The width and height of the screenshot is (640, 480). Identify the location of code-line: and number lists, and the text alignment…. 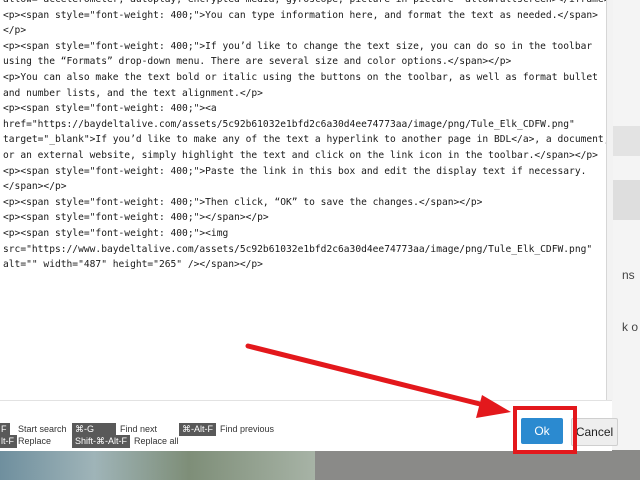
(133, 93).